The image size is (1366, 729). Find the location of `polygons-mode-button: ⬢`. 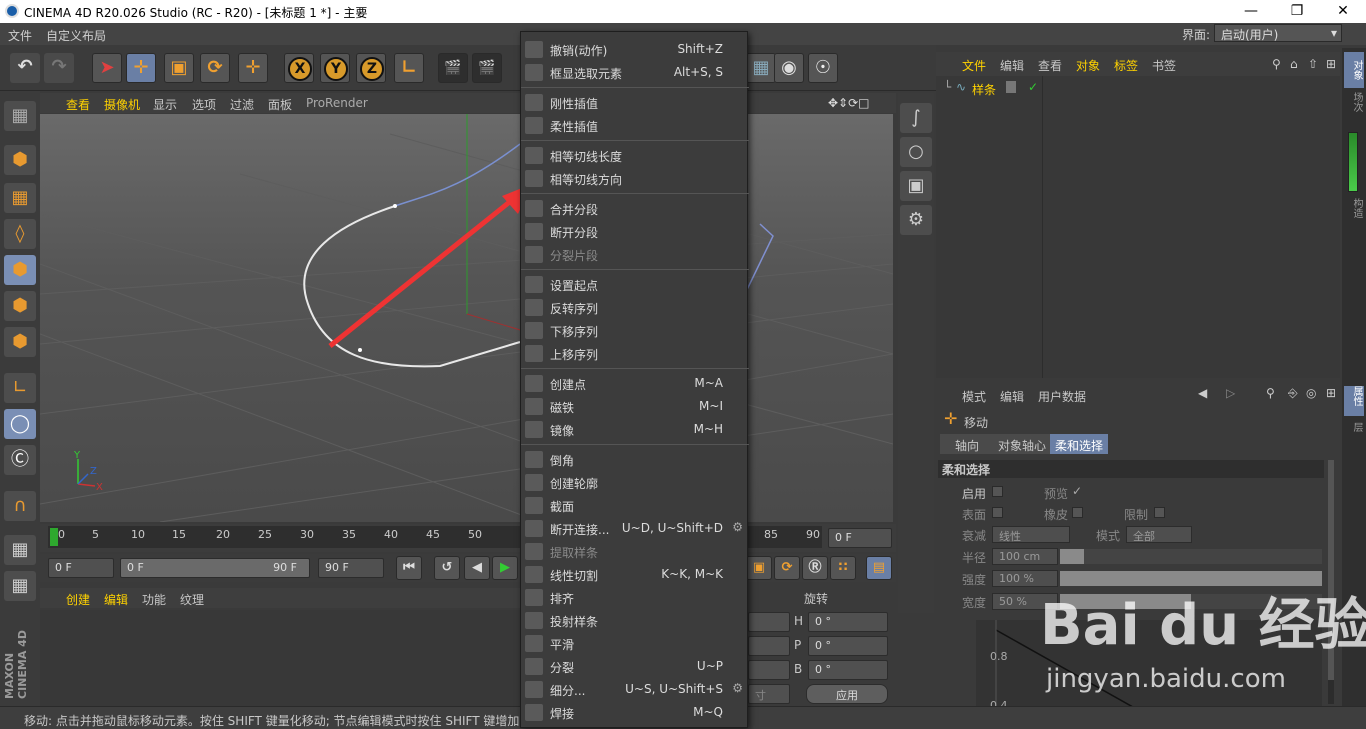

polygons-mode-button: ⬢ is located at coordinates (20, 342).